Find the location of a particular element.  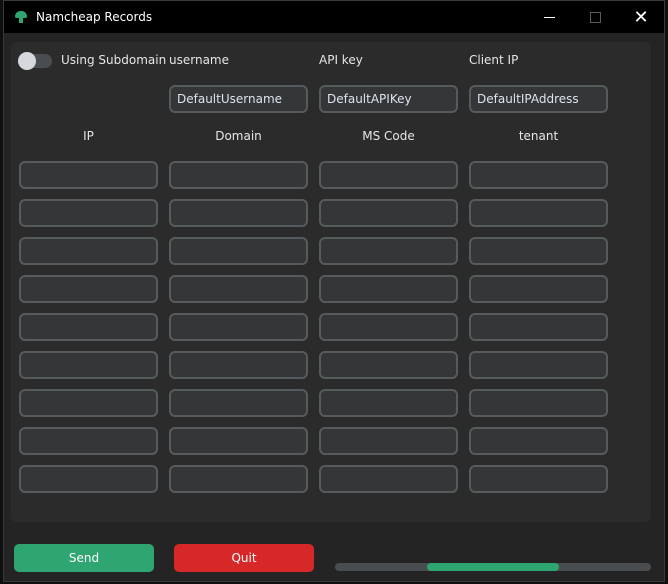

subdomain-switch is located at coordinates (35, 61).